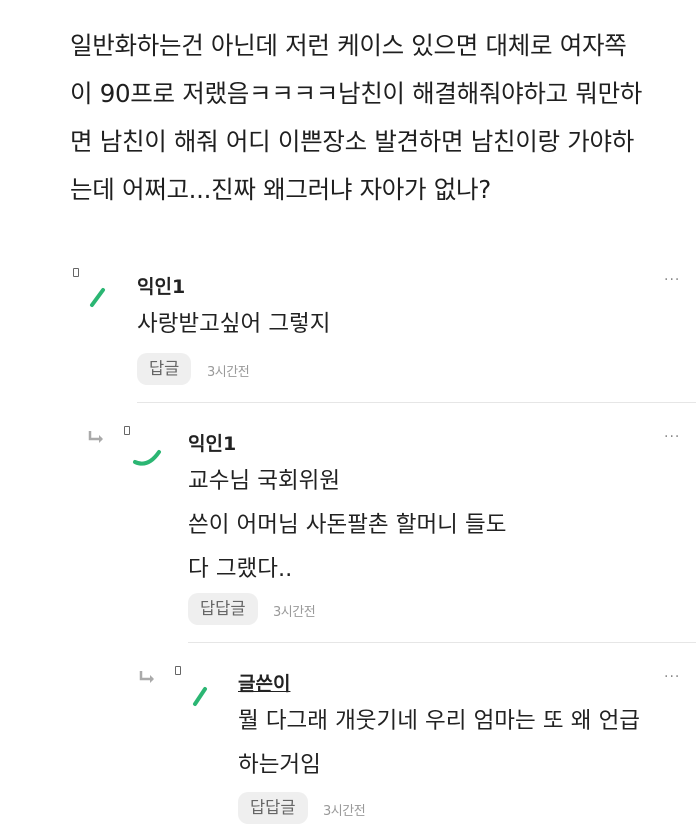 The height and width of the screenshot is (830, 696). What do you see at coordinates (352, 141) in the screenshot?
I see `post-line: 면 남친이 해줘 어디 이쁜장소 발견하면 남친이랑 가야하` at bounding box center [352, 141].